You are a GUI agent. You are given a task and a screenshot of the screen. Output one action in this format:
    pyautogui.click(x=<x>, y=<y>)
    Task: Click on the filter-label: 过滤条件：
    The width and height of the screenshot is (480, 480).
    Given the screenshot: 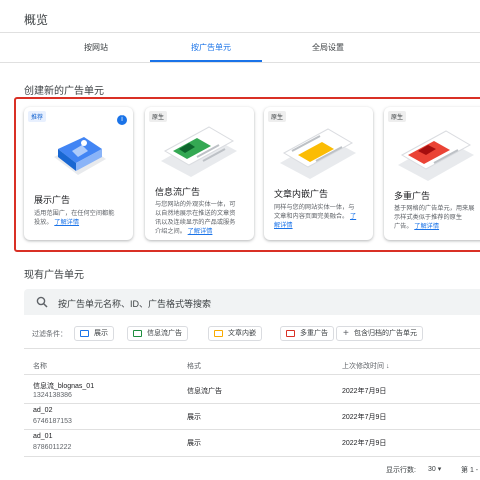 What is the action you would take?
    pyautogui.click(x=49, y=334)
    